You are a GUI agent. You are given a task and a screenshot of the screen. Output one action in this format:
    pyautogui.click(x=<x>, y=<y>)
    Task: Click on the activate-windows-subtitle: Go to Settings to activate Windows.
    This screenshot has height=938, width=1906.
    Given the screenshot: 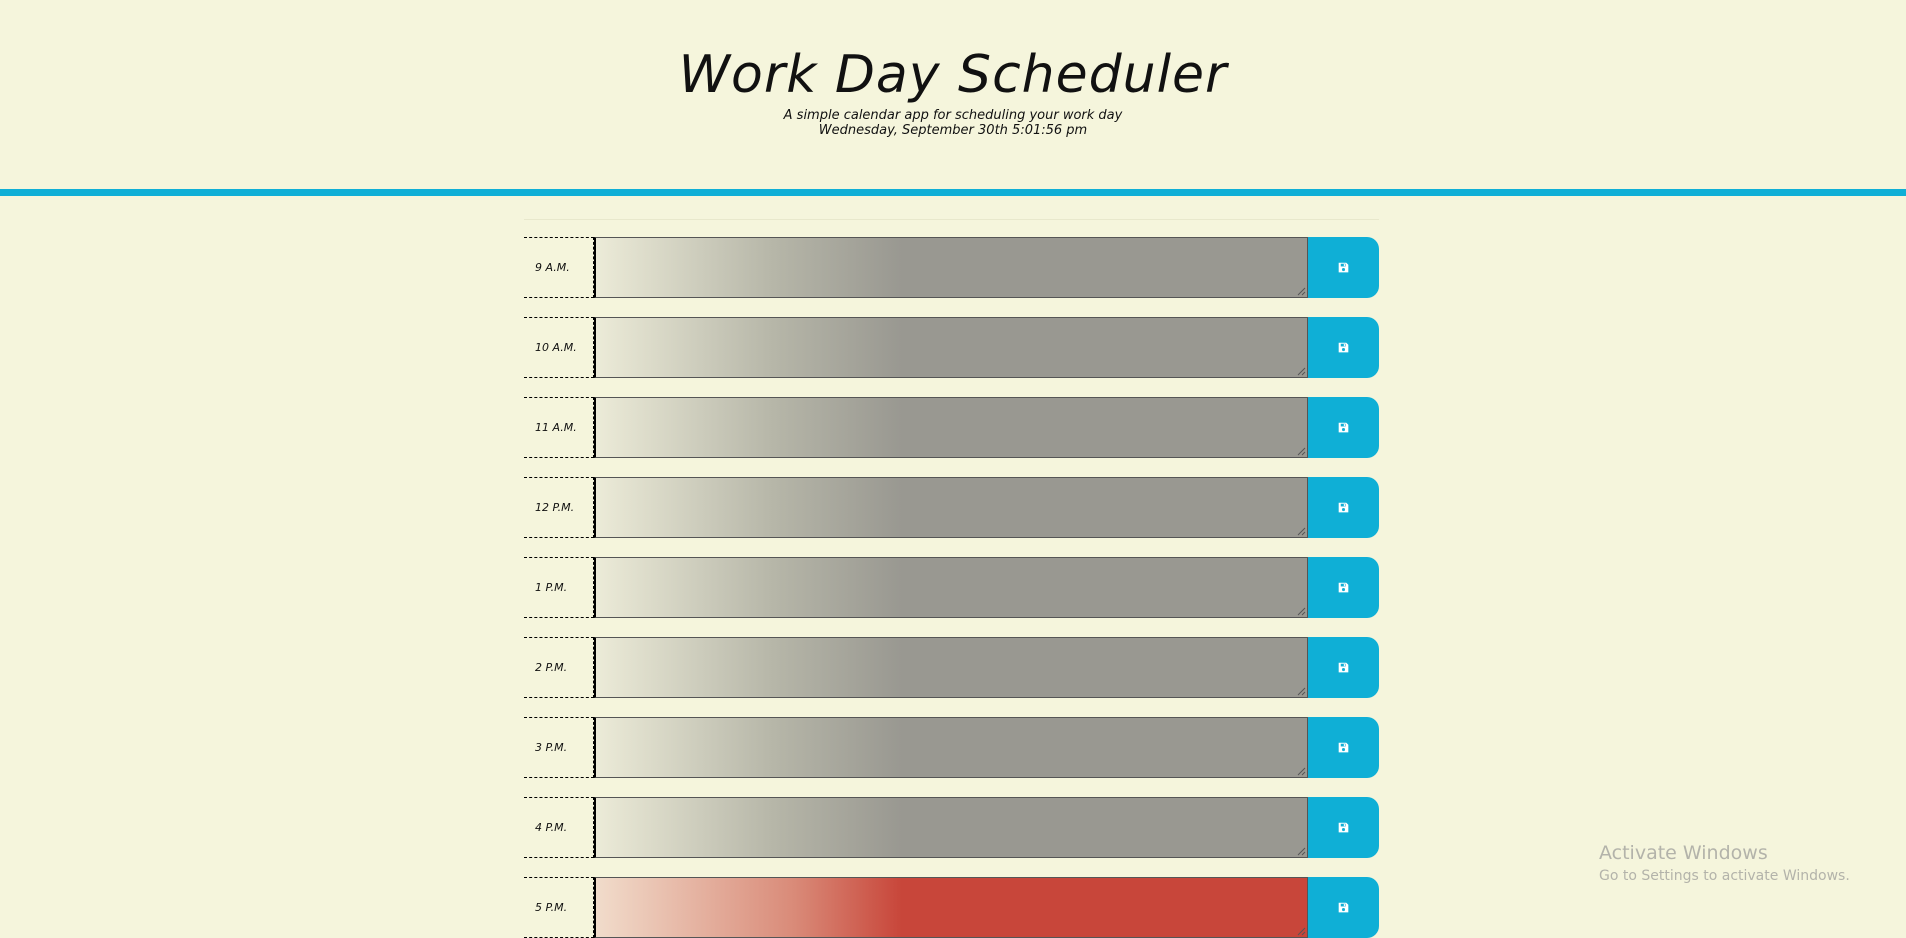 What is the action you would take?
    pyautogui.click(x=1724, y=876)
    